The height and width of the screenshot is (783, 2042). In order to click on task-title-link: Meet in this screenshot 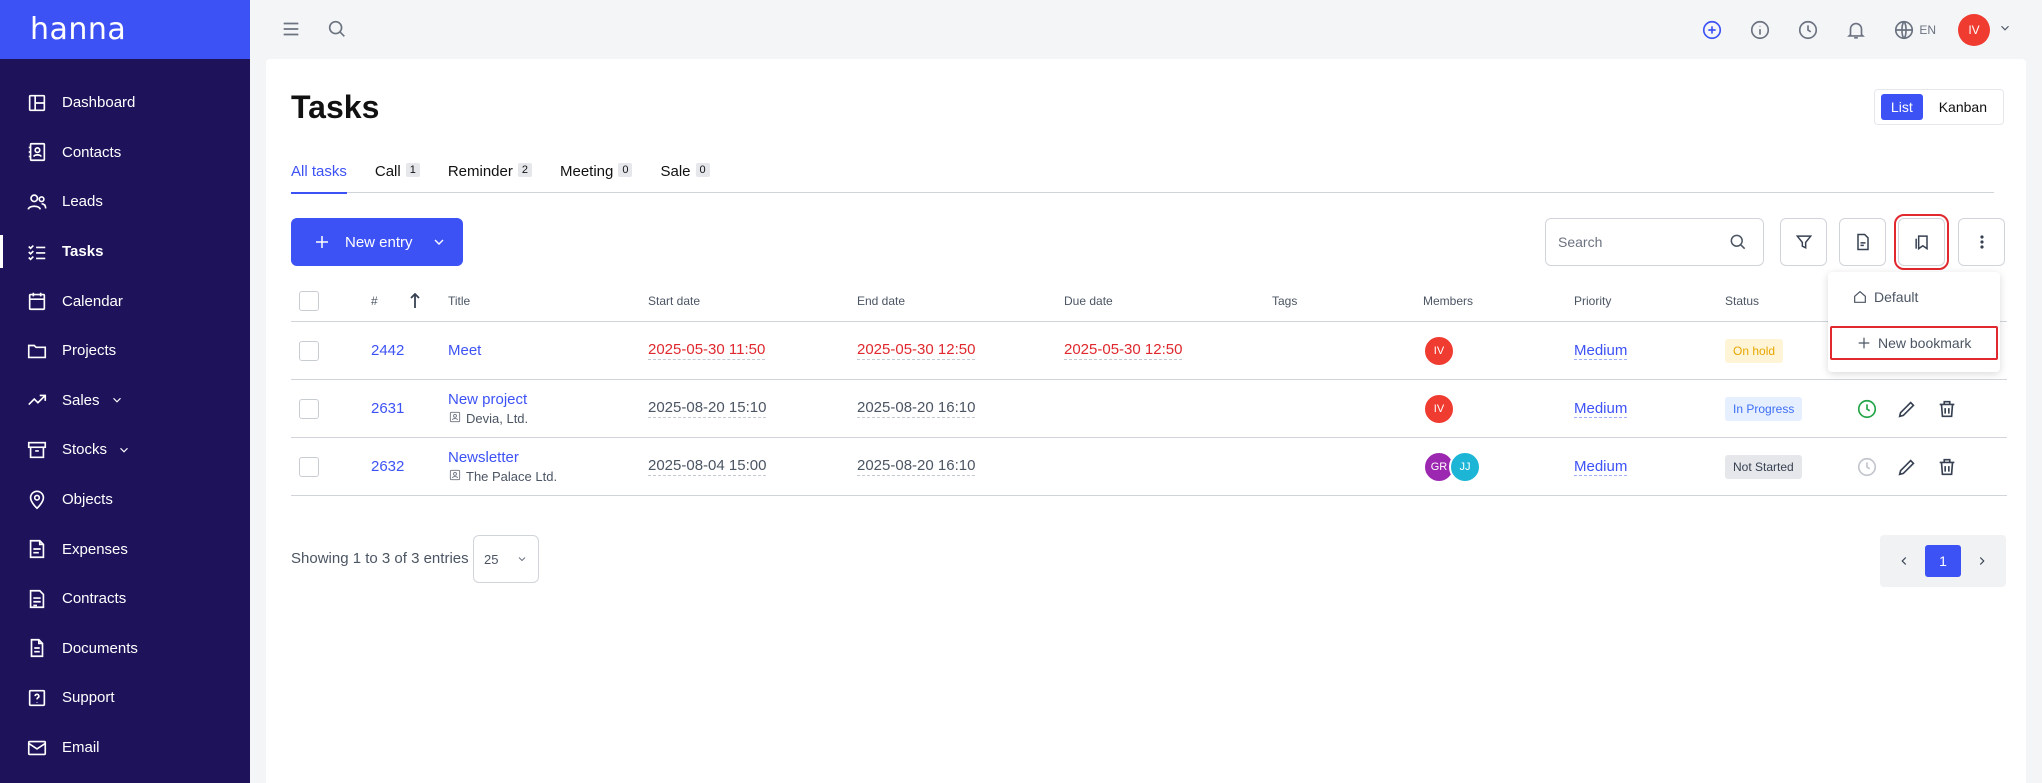, I will do `click(464, 350)`.